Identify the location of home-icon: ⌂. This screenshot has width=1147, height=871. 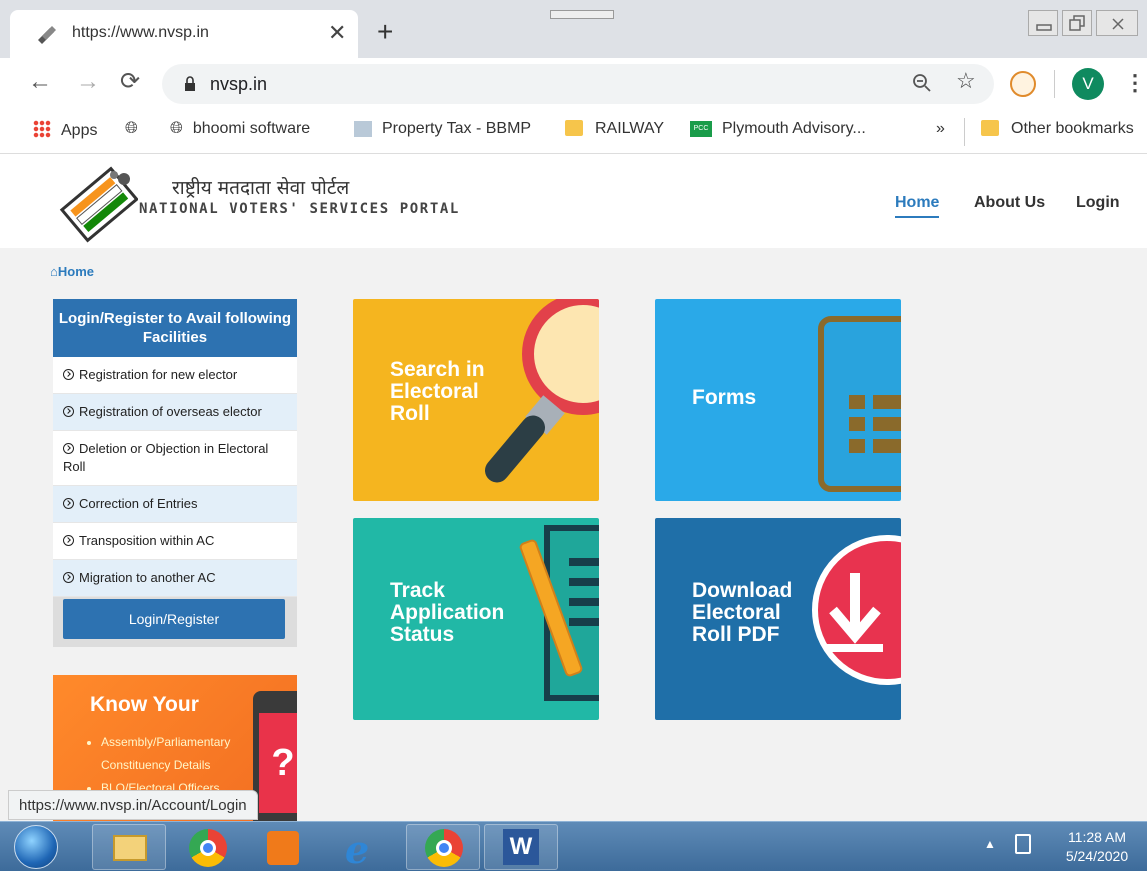
(54, 271).